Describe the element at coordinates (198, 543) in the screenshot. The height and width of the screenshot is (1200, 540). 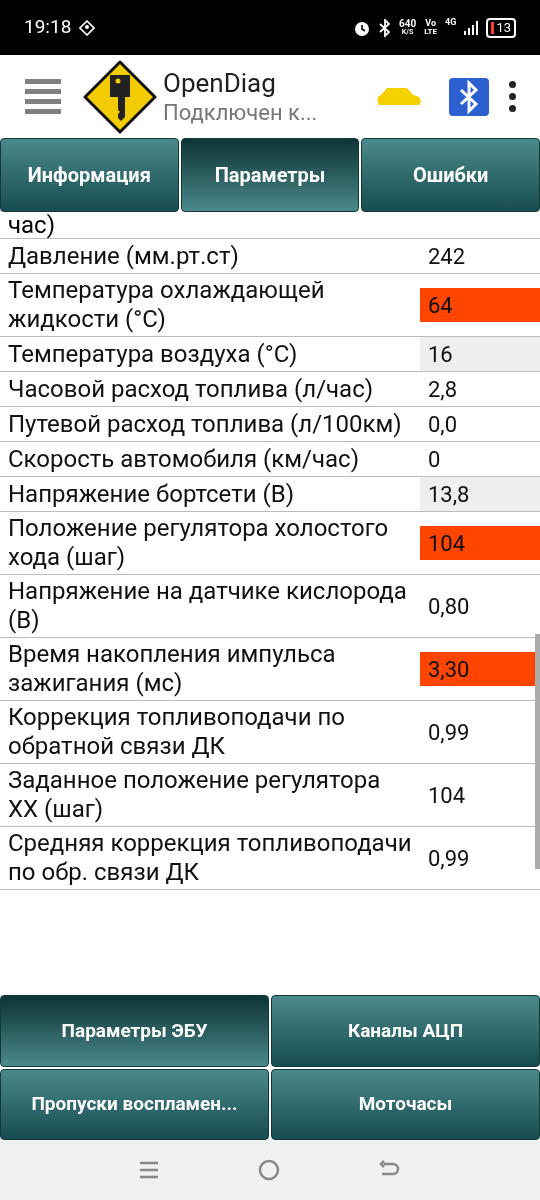
I see `parameter-name: Положение регулятора холостого хода (шаг)` at that location.